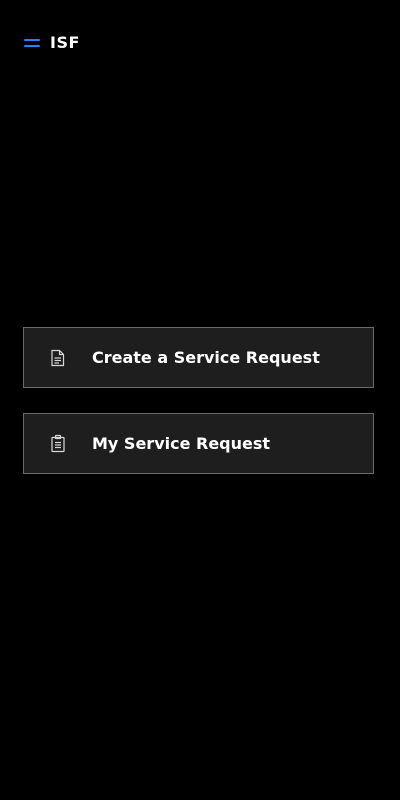 This screenshot has width=400, height=800. I want to click on my-service-request-label: My Service Request, so click(181, 443).